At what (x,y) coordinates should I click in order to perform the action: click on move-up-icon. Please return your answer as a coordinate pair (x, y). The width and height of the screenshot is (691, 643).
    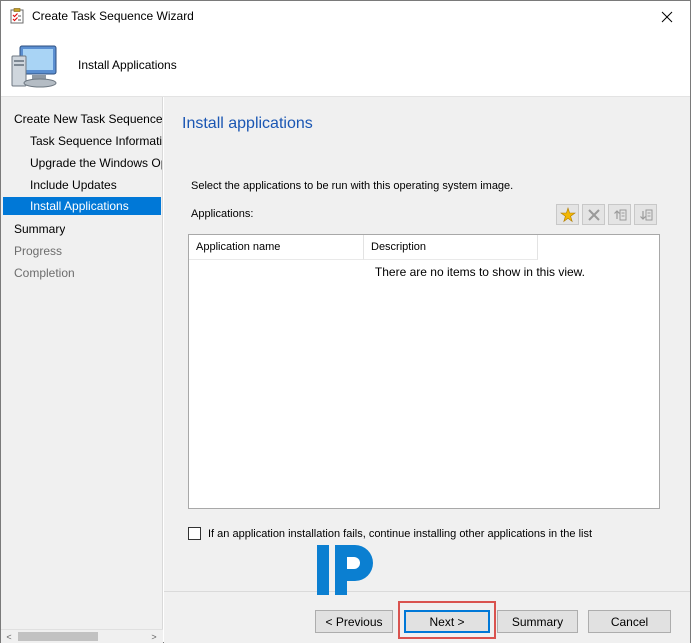
    Looking at the image, I should click on (619, 214).